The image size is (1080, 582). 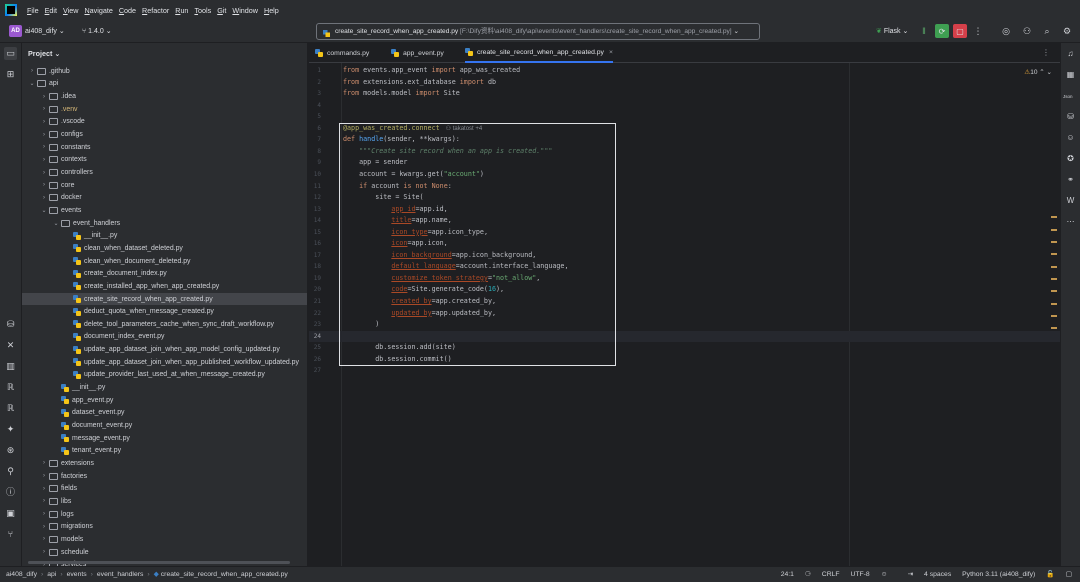 I want to click on menu-code: Code, so click(x=127, y=10).